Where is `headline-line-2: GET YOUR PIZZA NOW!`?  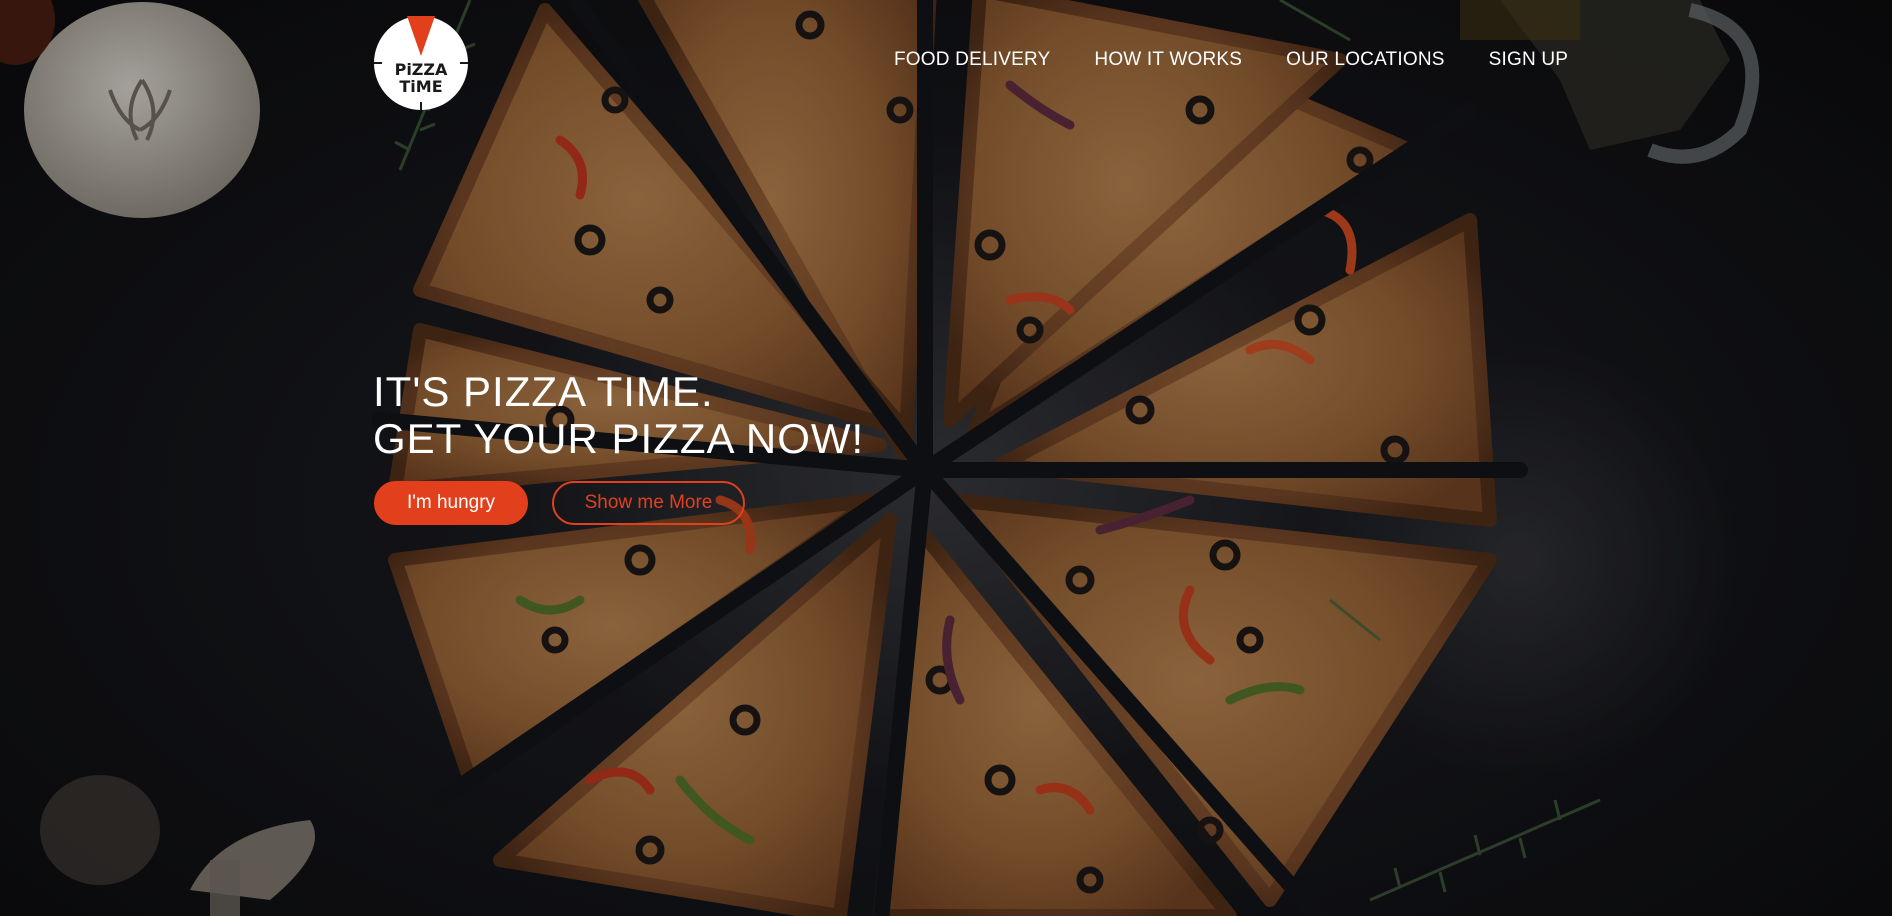 headline-line-2: GET YOUR PIZZA NOW! is located at coordinates (619, 438).